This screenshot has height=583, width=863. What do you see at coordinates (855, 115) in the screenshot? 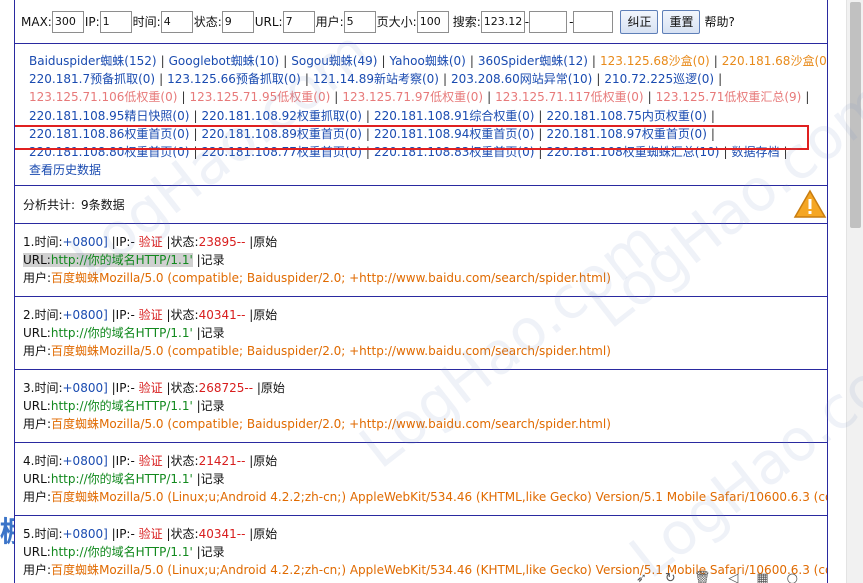
I see `scrollbar-thumb` at bounding box center [855, 115].